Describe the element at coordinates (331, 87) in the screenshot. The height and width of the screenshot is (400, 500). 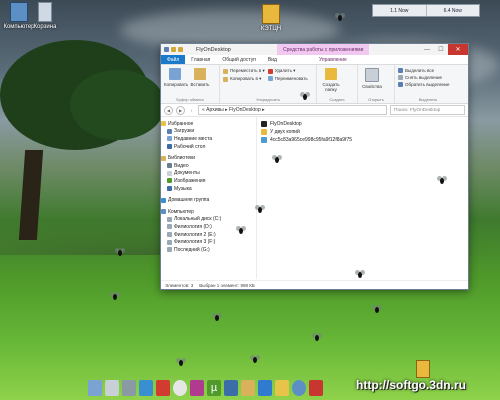
I see `new-folder-label: Создать папку` at that location.